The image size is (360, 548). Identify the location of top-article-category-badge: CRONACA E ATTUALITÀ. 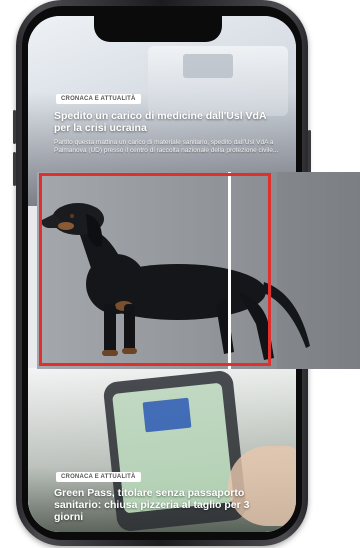
(98, 99).